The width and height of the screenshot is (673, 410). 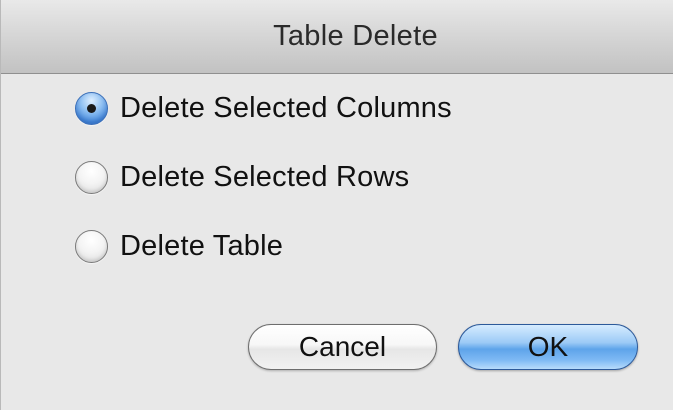 What do you see at coordinates (342, 347) in the screenshot?
I see `cancel-button: Cancel` at bounding box center [342, 347].